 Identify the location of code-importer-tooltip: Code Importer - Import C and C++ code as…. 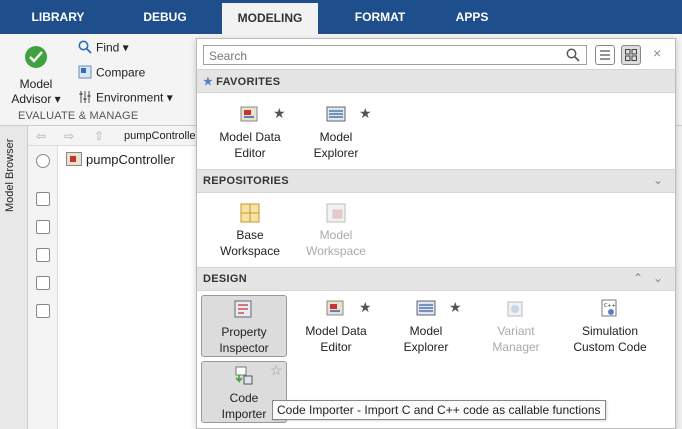
(439, 410).